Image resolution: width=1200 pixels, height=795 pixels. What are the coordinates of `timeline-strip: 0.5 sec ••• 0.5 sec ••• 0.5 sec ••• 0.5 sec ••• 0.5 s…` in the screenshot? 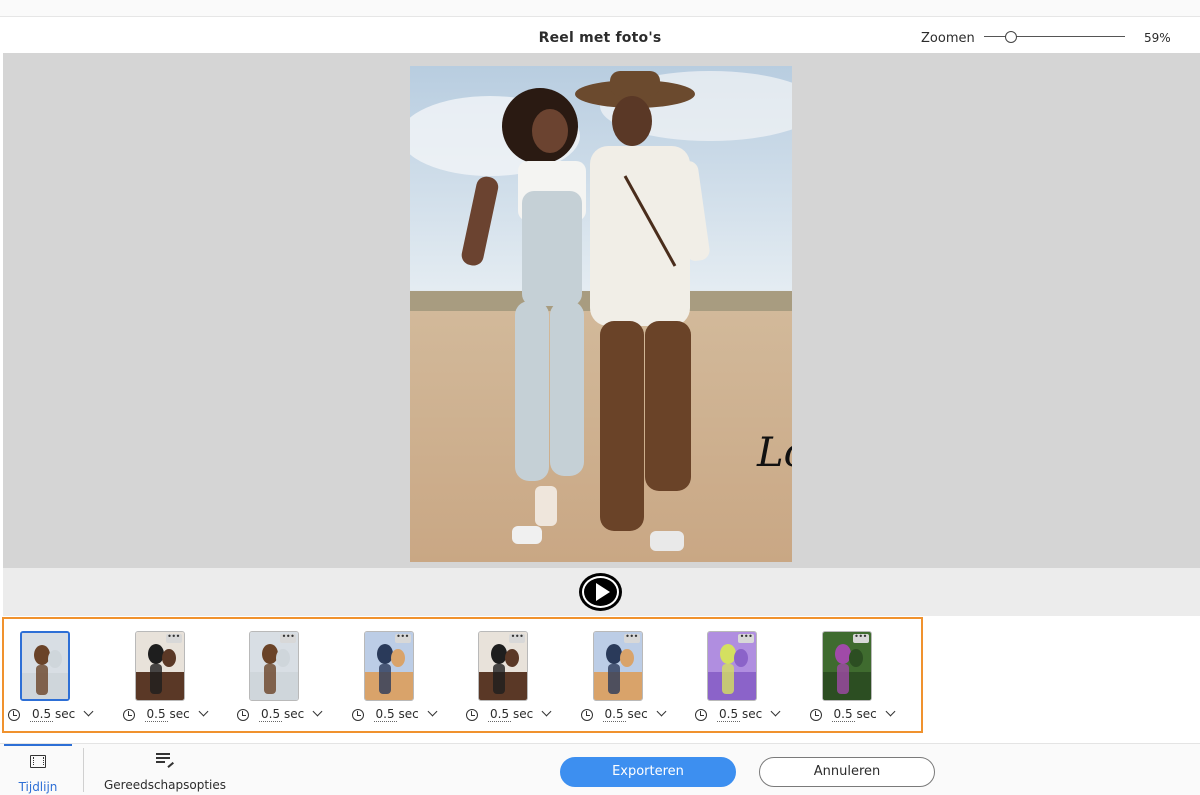 It's located at (462, 675).